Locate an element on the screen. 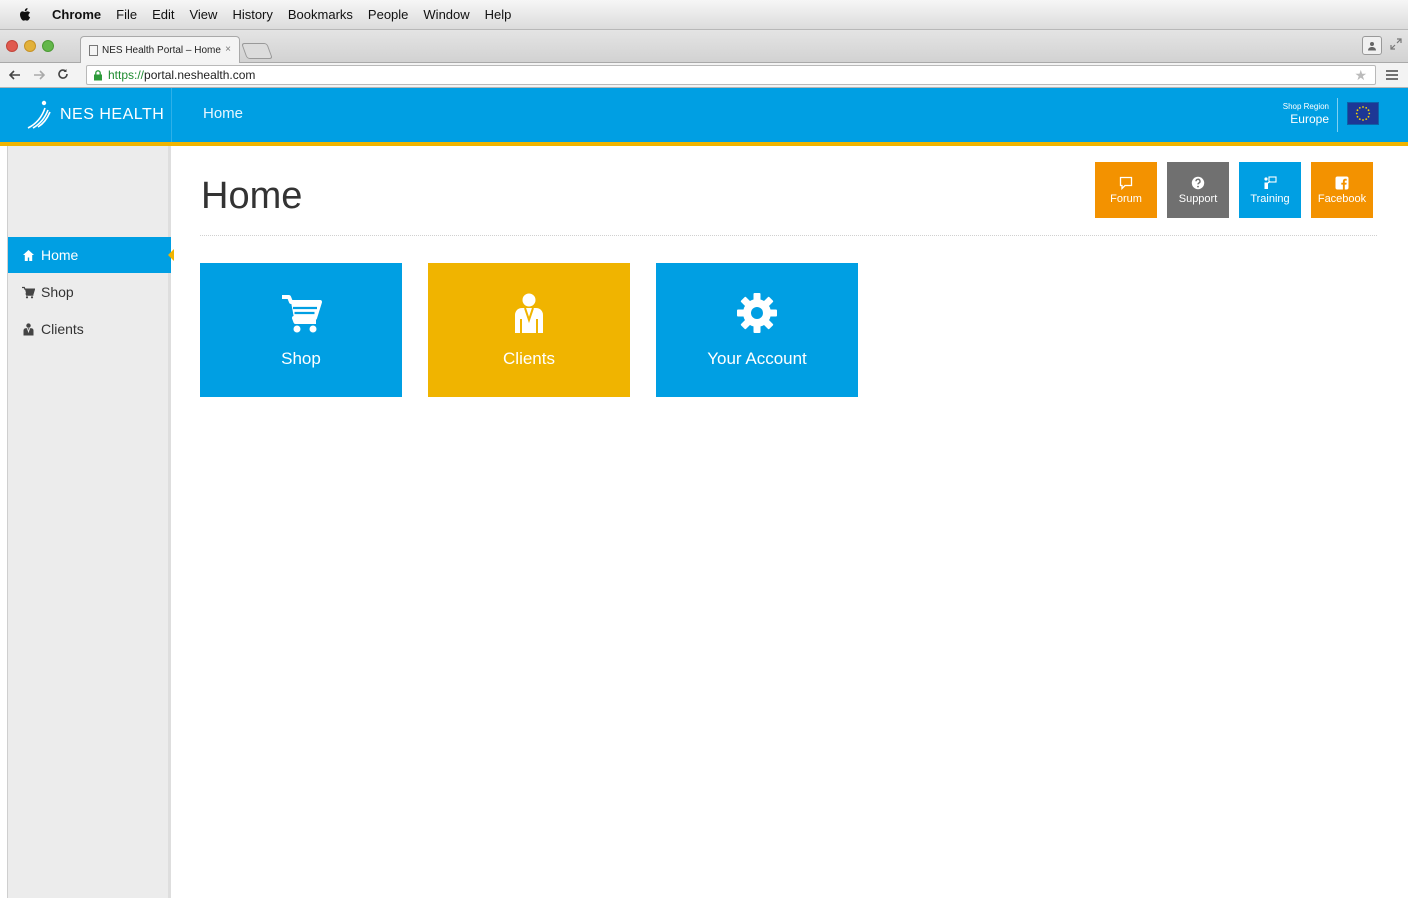  facebook-label: Facebook is located at coordinates (1342, 198).